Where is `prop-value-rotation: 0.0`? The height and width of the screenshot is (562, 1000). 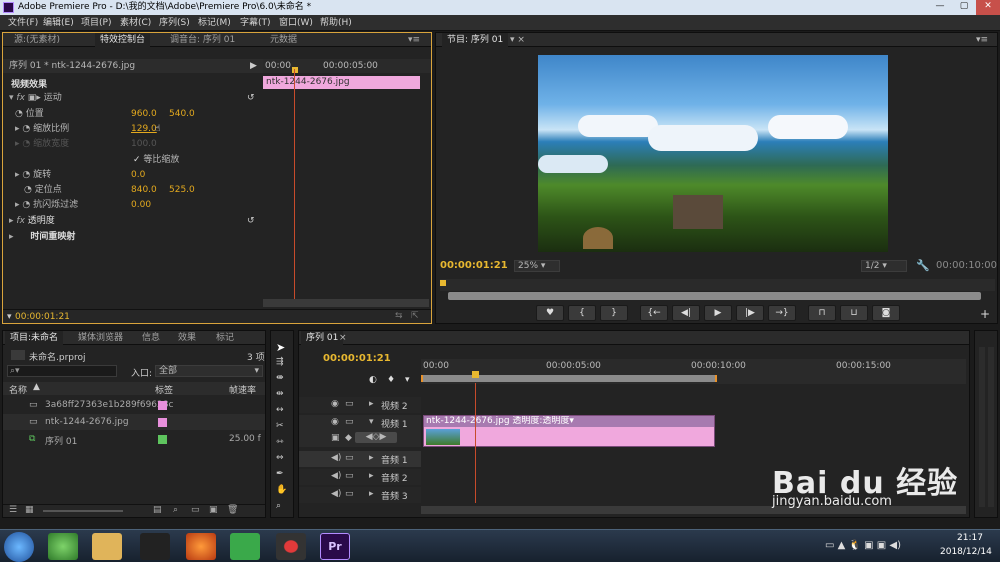
prop-value-rotation: 0.0 is located at coordinates (138, 175).